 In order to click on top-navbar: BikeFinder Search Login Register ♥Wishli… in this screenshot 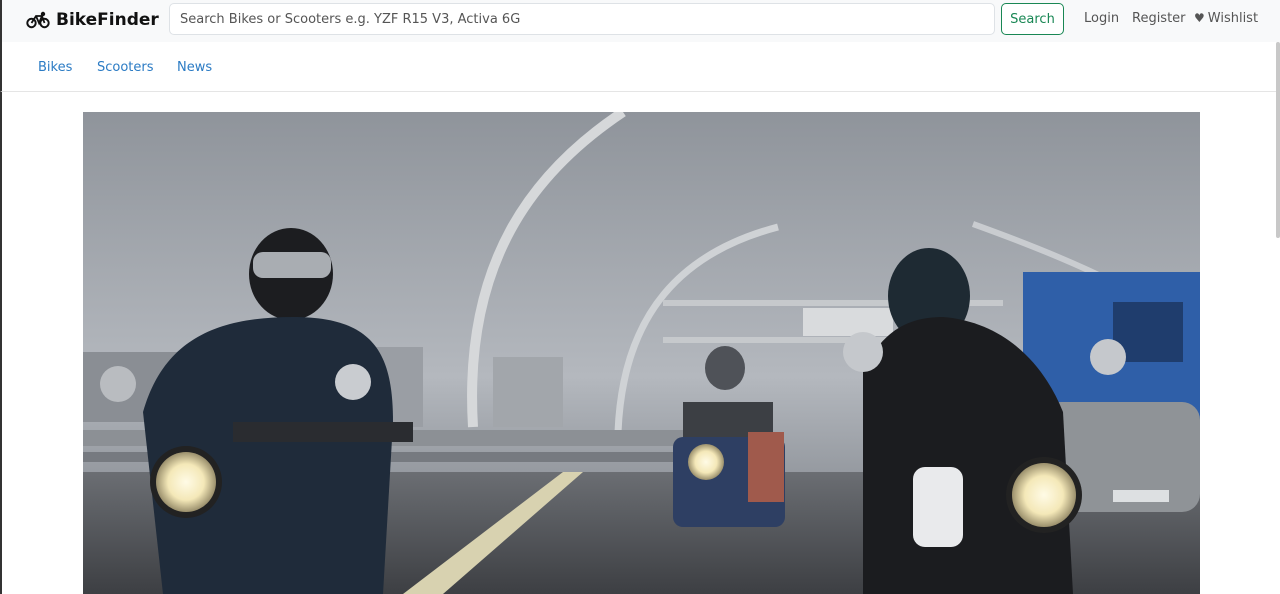, I will do `click(640, 21)`.